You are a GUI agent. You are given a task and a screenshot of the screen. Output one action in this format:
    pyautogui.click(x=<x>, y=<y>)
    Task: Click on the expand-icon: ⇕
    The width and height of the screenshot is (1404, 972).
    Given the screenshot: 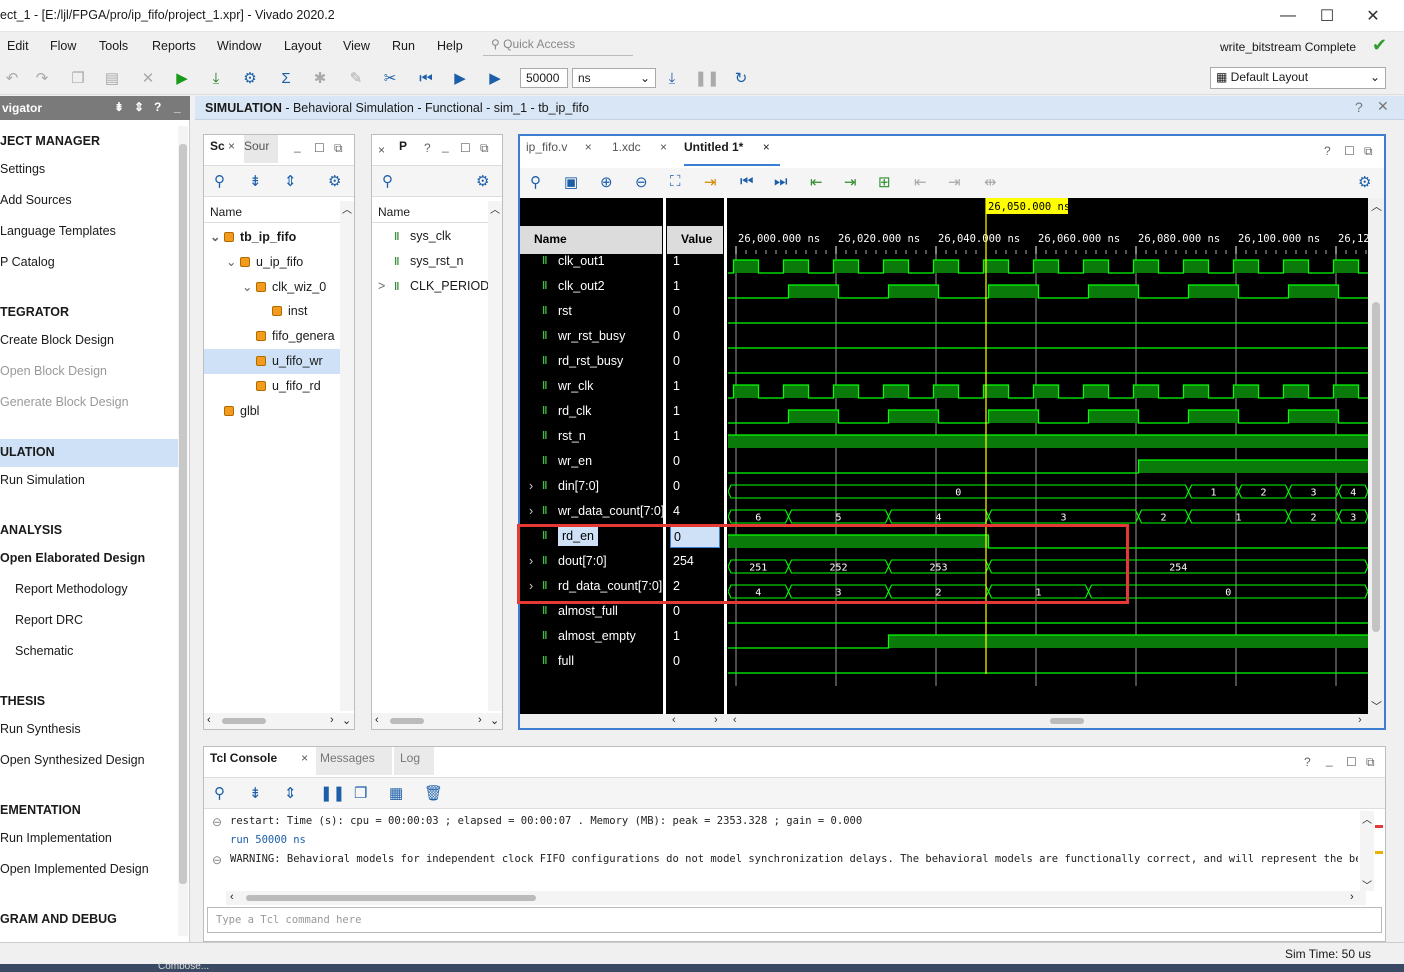 What is the action you would take?
    pyautogui.click(x=139, y=107)
    